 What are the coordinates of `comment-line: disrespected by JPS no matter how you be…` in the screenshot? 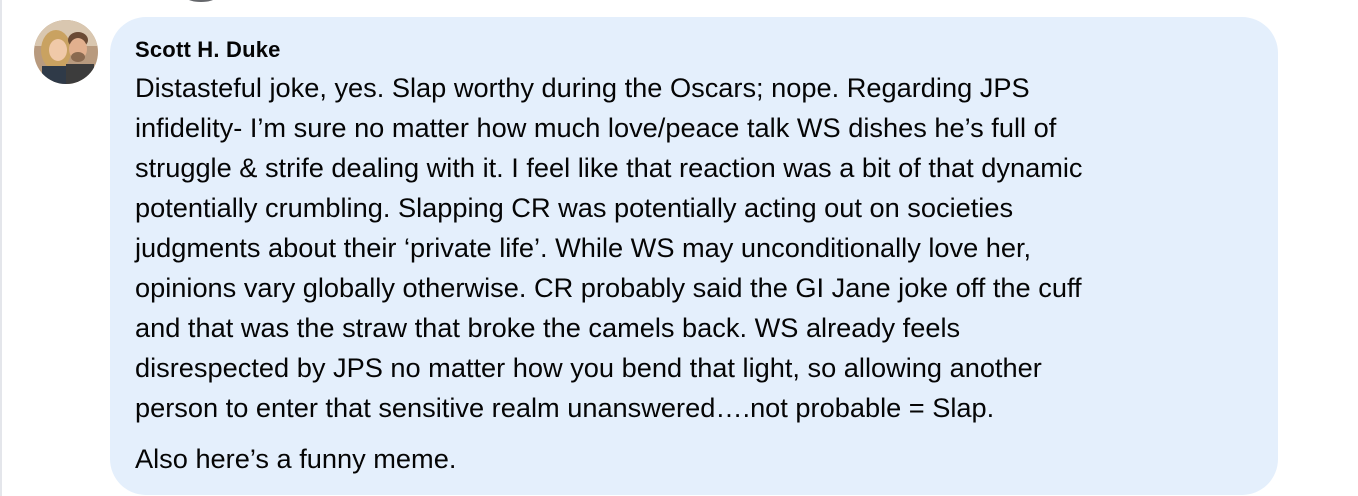 It's located at (588, 367).